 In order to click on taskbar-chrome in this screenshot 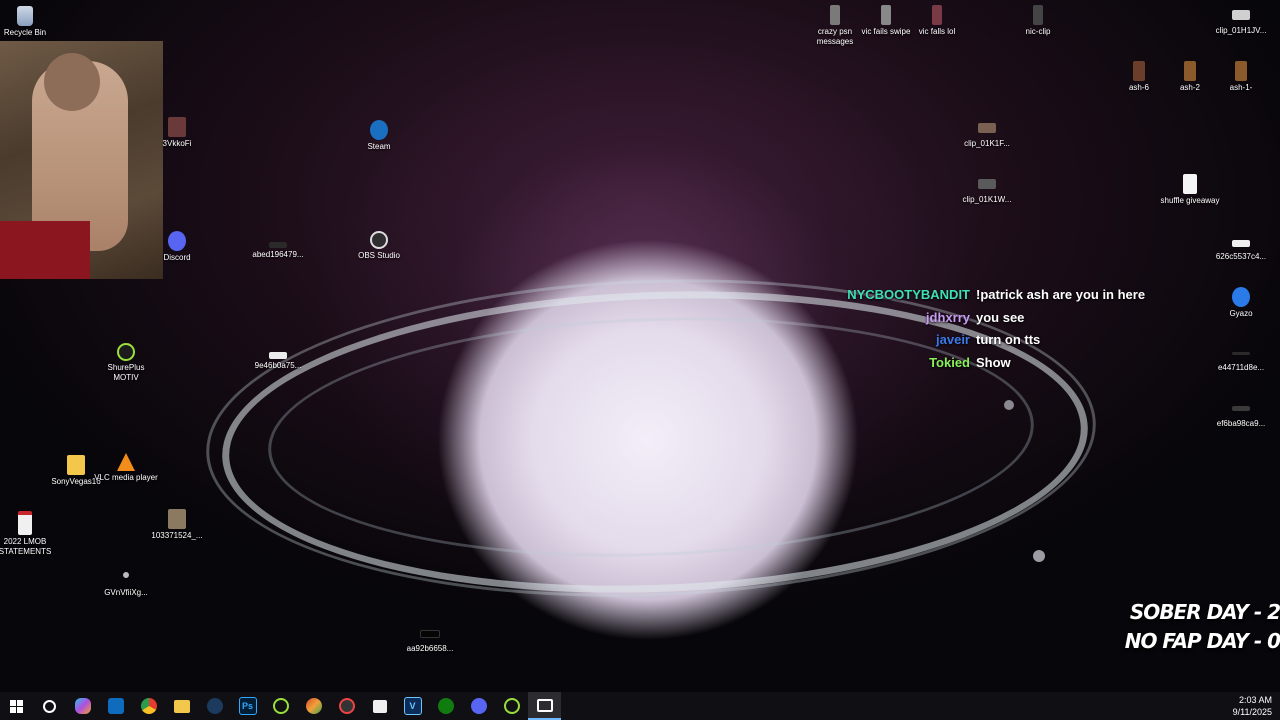, I will do `click(148, 706)`.